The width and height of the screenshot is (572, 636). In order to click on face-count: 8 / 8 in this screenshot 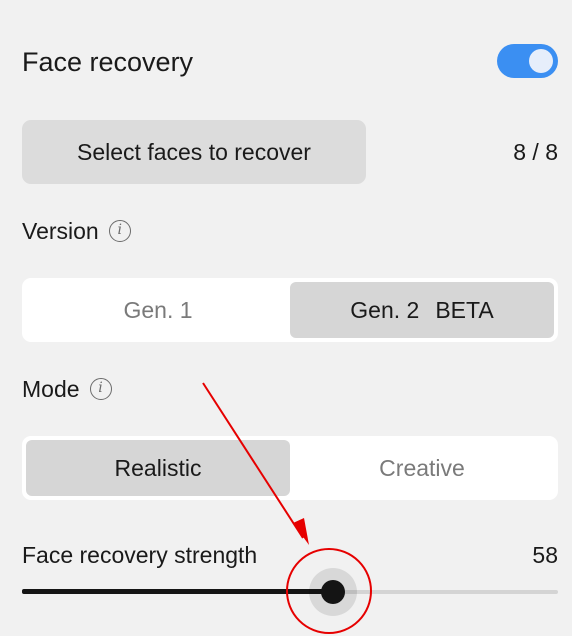, I will do `click(535, 152)`.